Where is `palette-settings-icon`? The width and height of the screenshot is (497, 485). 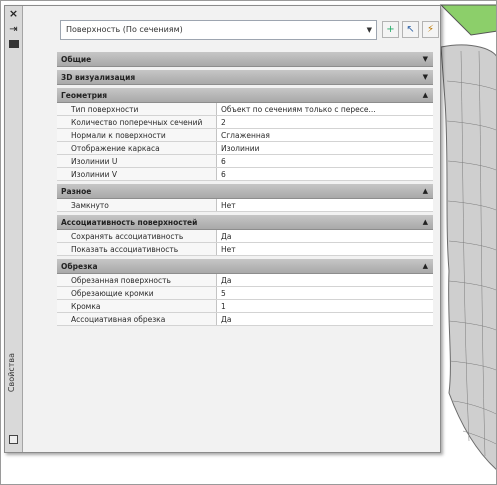
palette-settings-icon is located at coordinates (13, 439).